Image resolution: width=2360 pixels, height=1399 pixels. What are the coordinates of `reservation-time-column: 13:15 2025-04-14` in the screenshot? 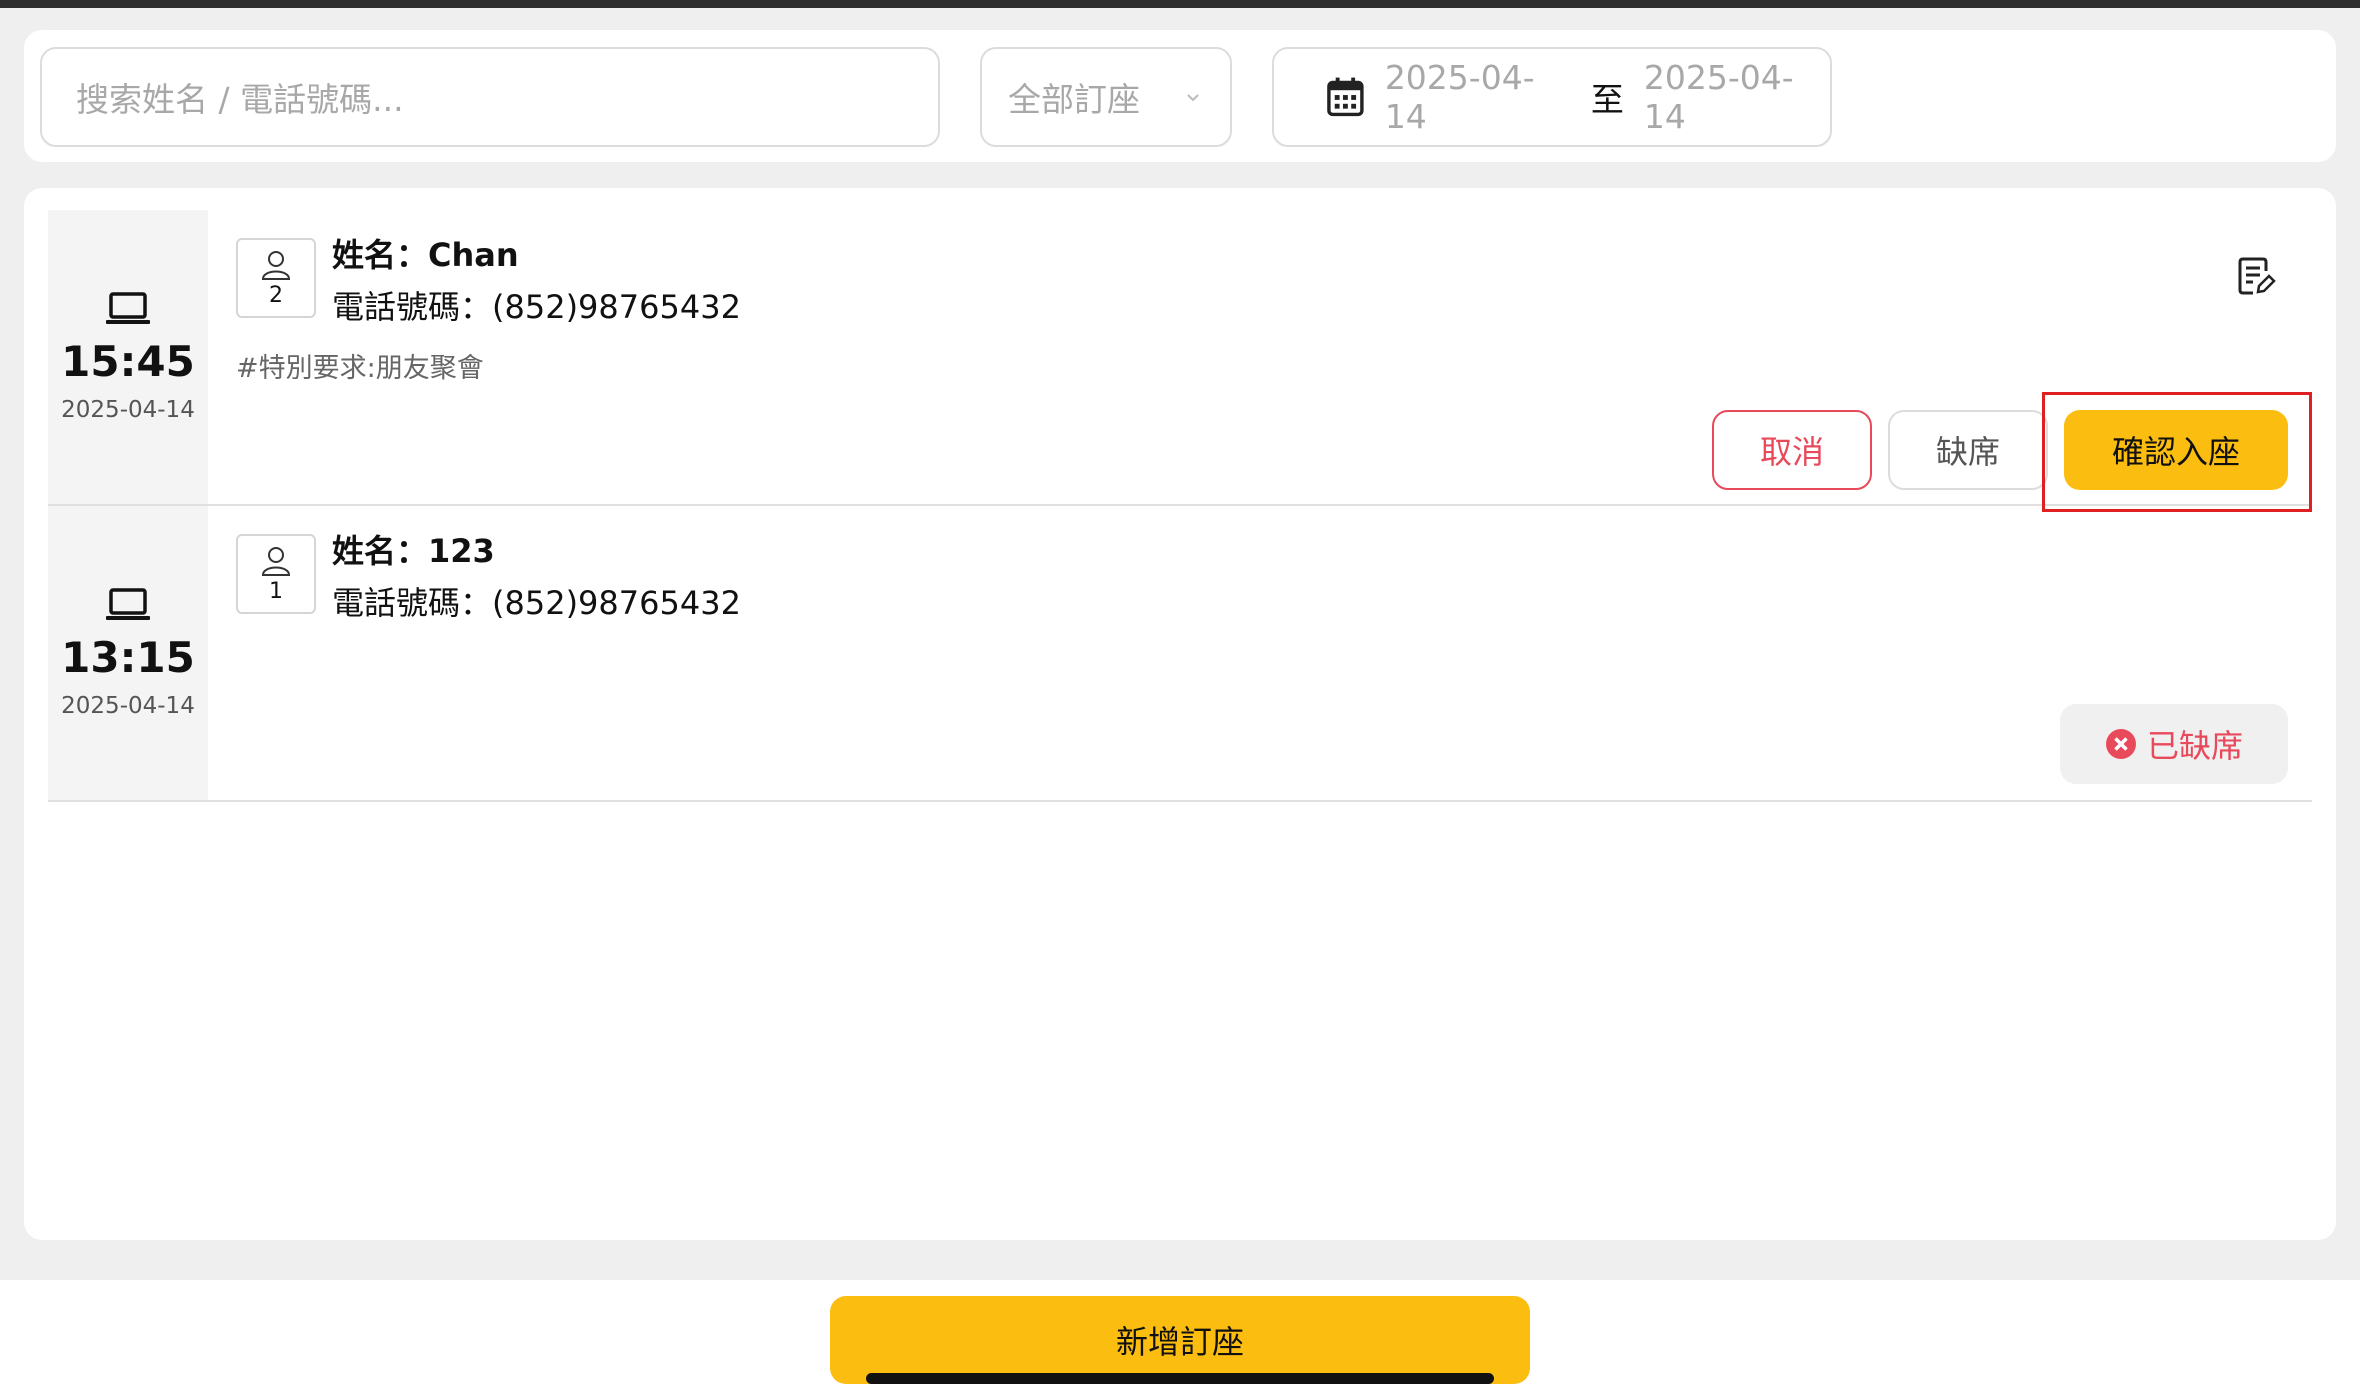 It's located at (128, 653).